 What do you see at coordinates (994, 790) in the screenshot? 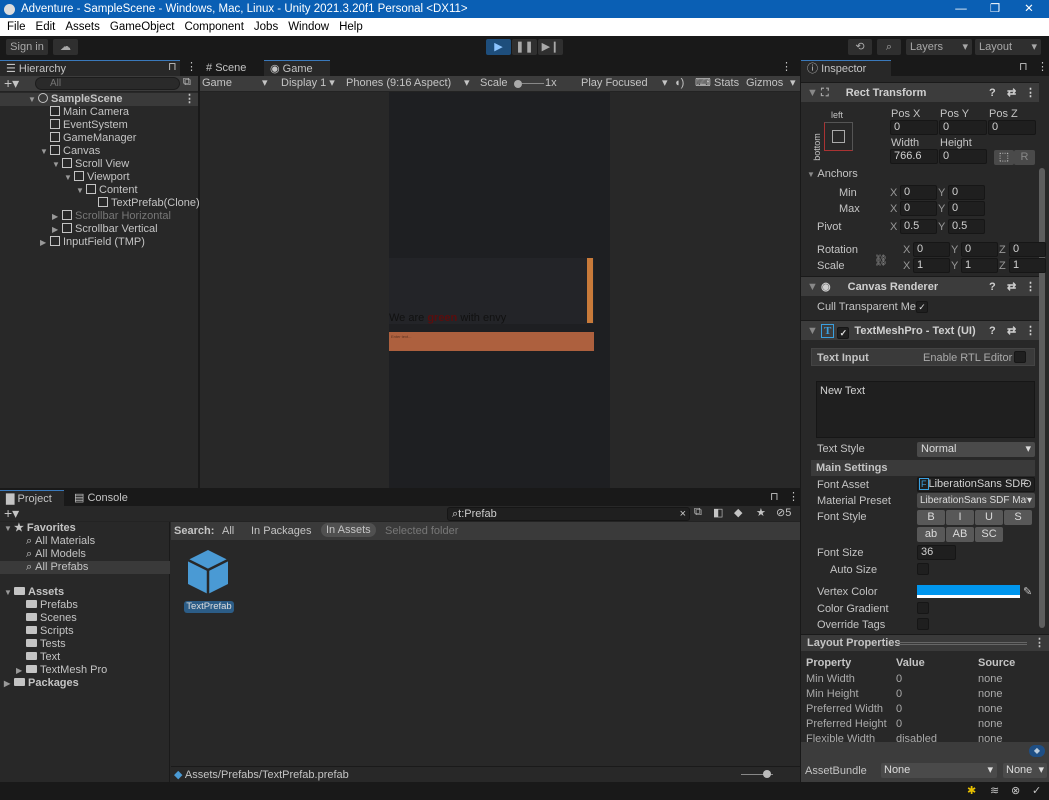
I see `cache-server-icon: ≋` at bounding box center [994, 790].